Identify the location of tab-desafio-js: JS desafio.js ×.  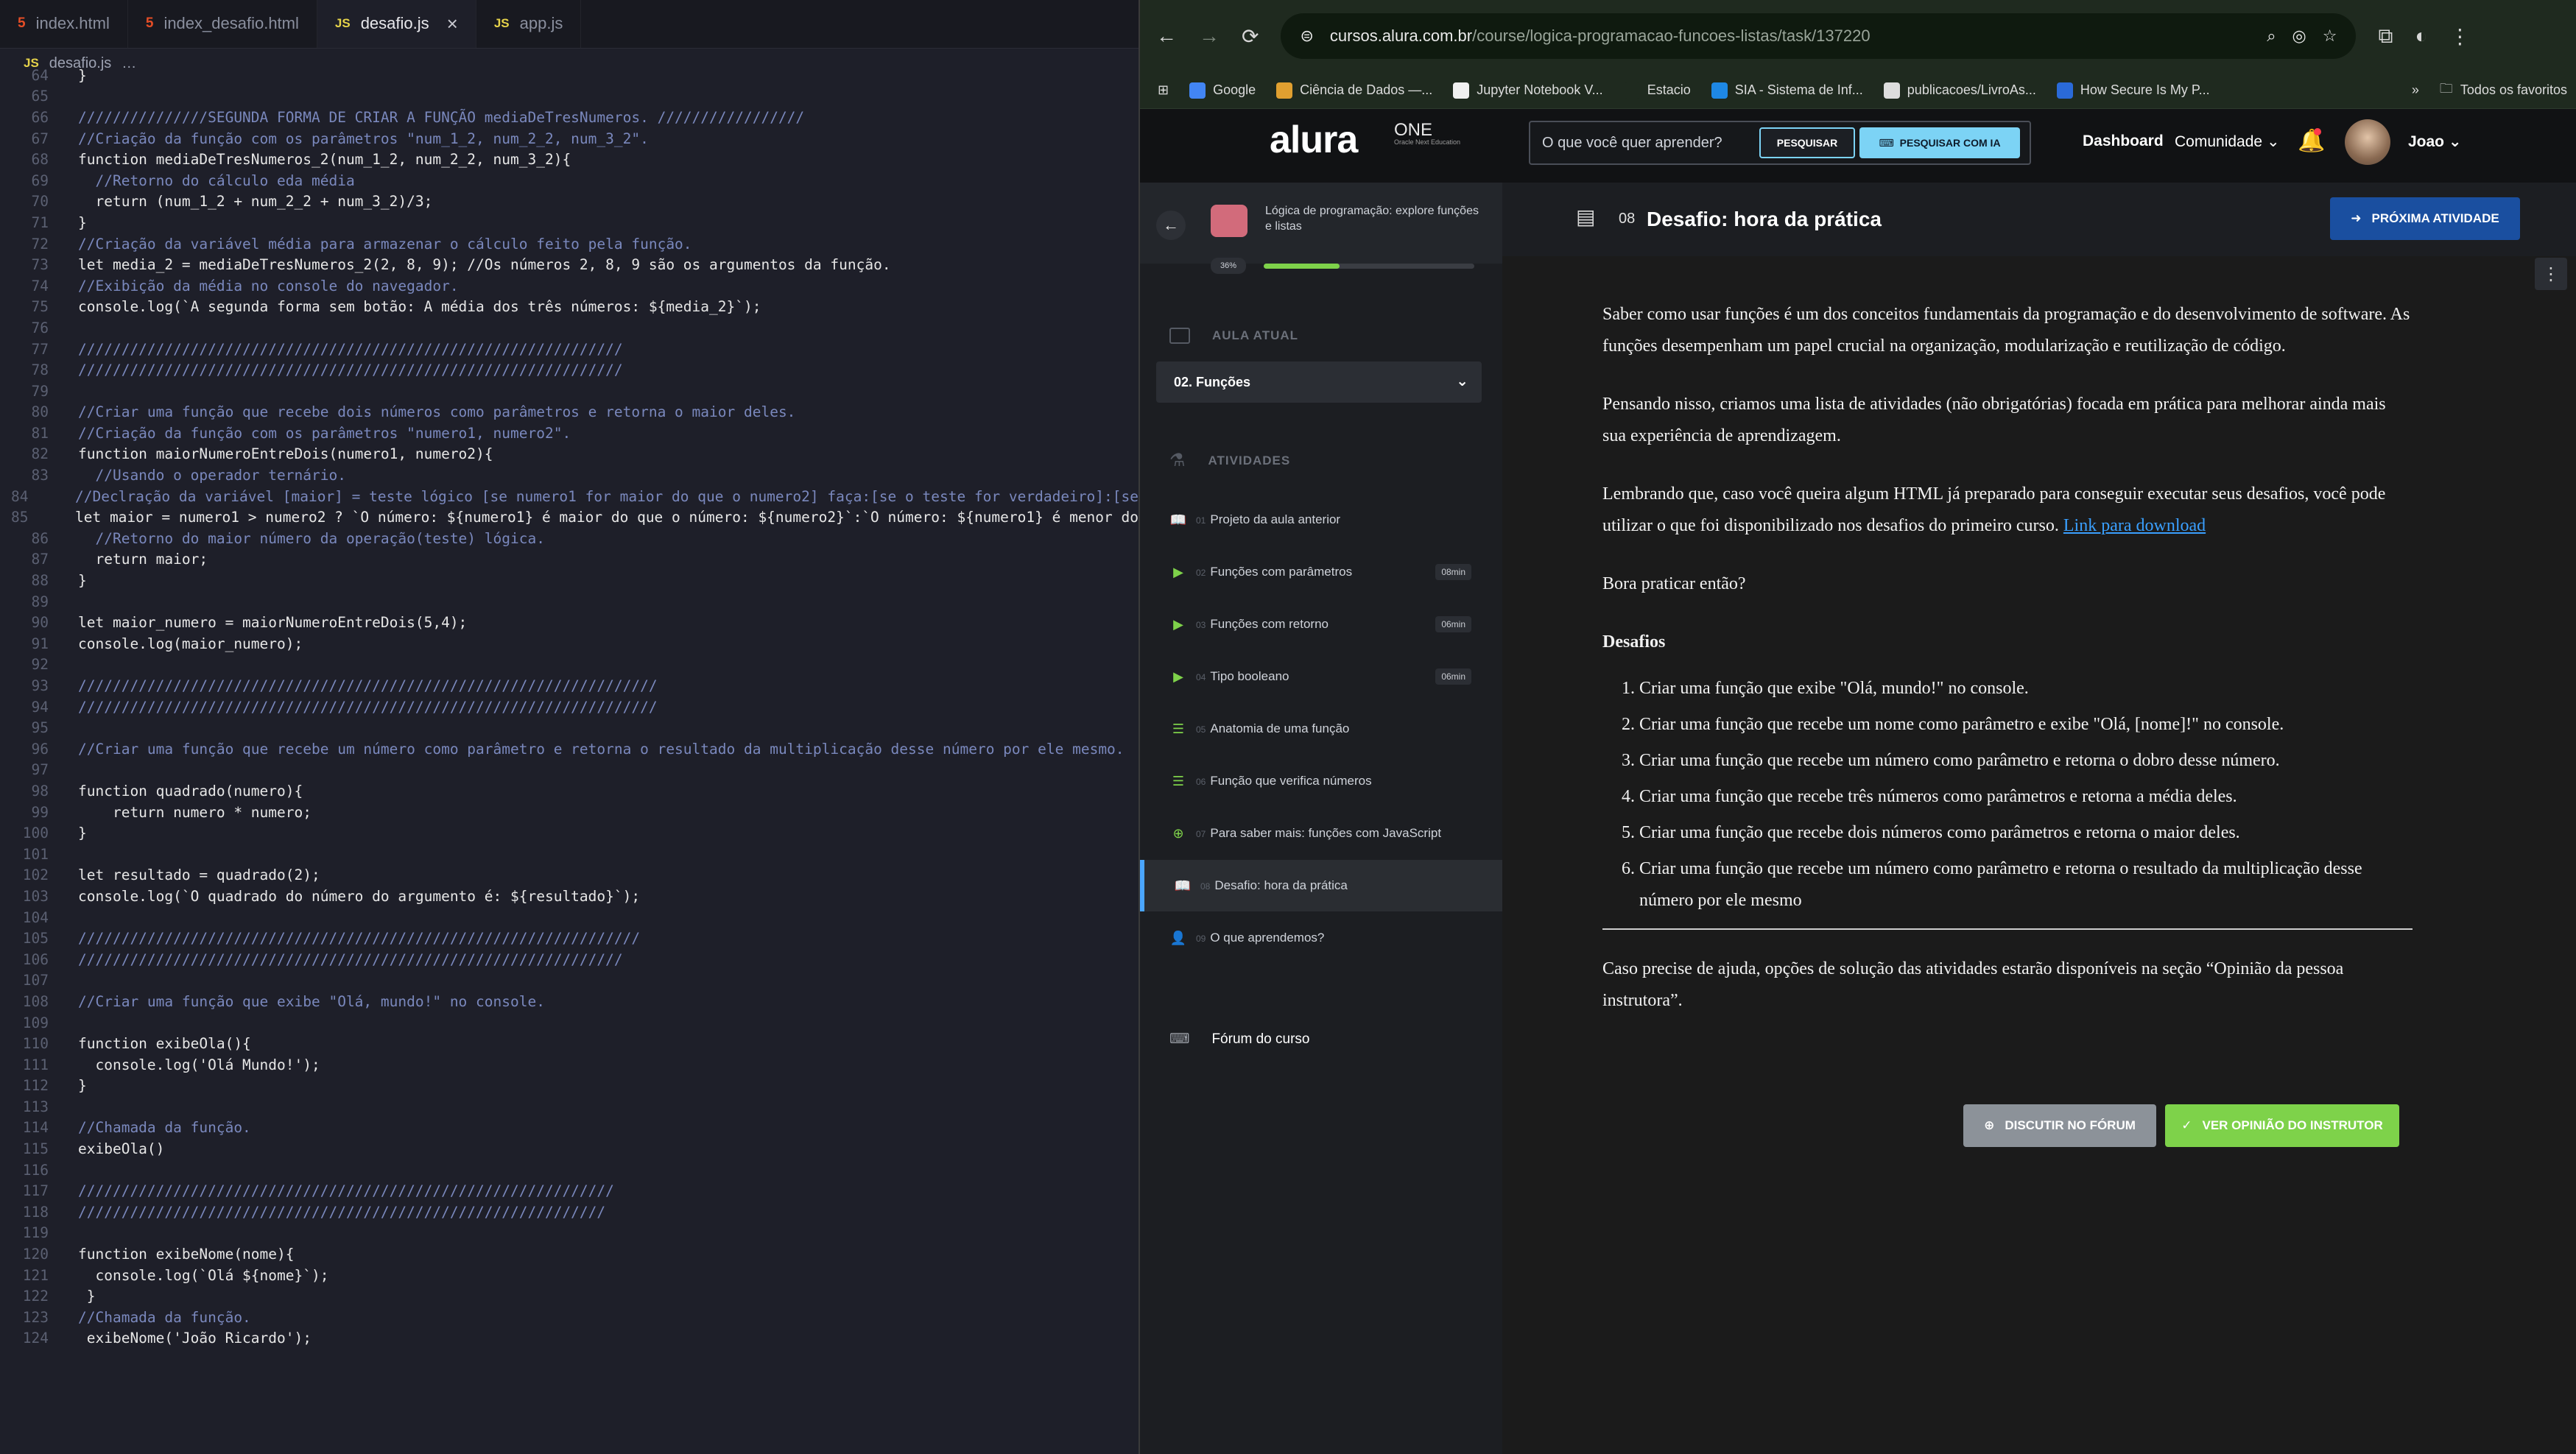
(396, 24).